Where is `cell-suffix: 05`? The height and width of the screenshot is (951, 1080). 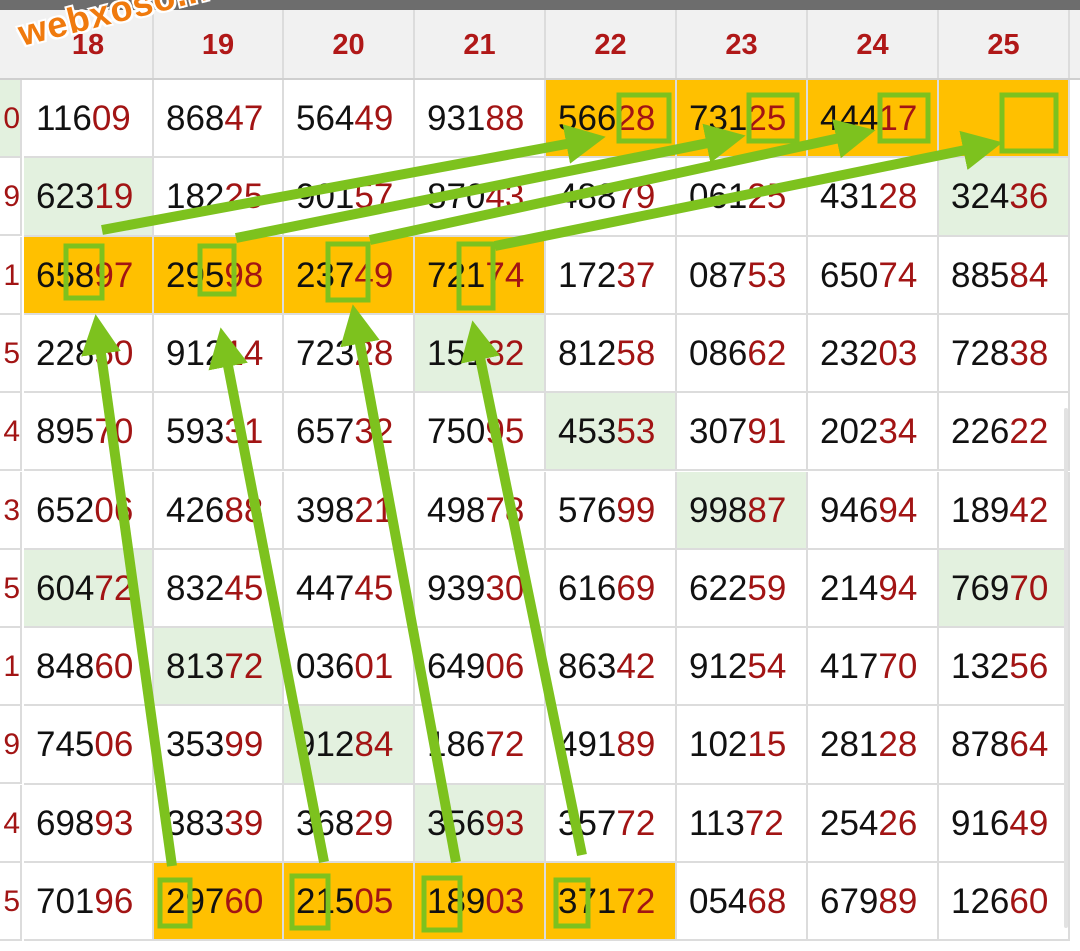
cell-suffix: 05 is located at coordinates (374, 901).